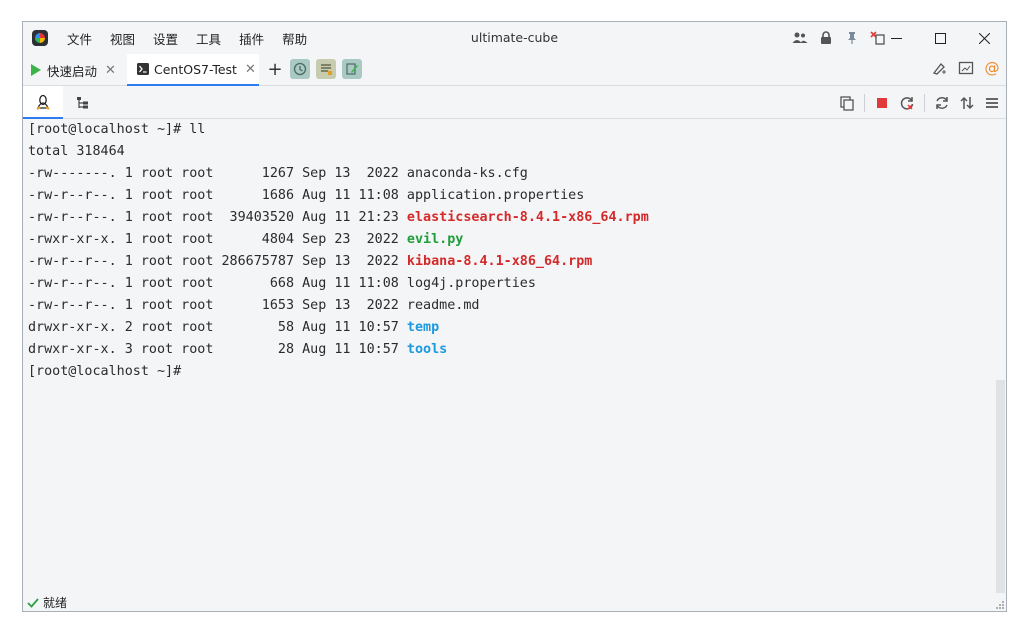  What do you see at coordinates (510, 372) in the screenshot?
I see `terminal-line: [root@localhost ~]#` at bounding box center [510, 372].